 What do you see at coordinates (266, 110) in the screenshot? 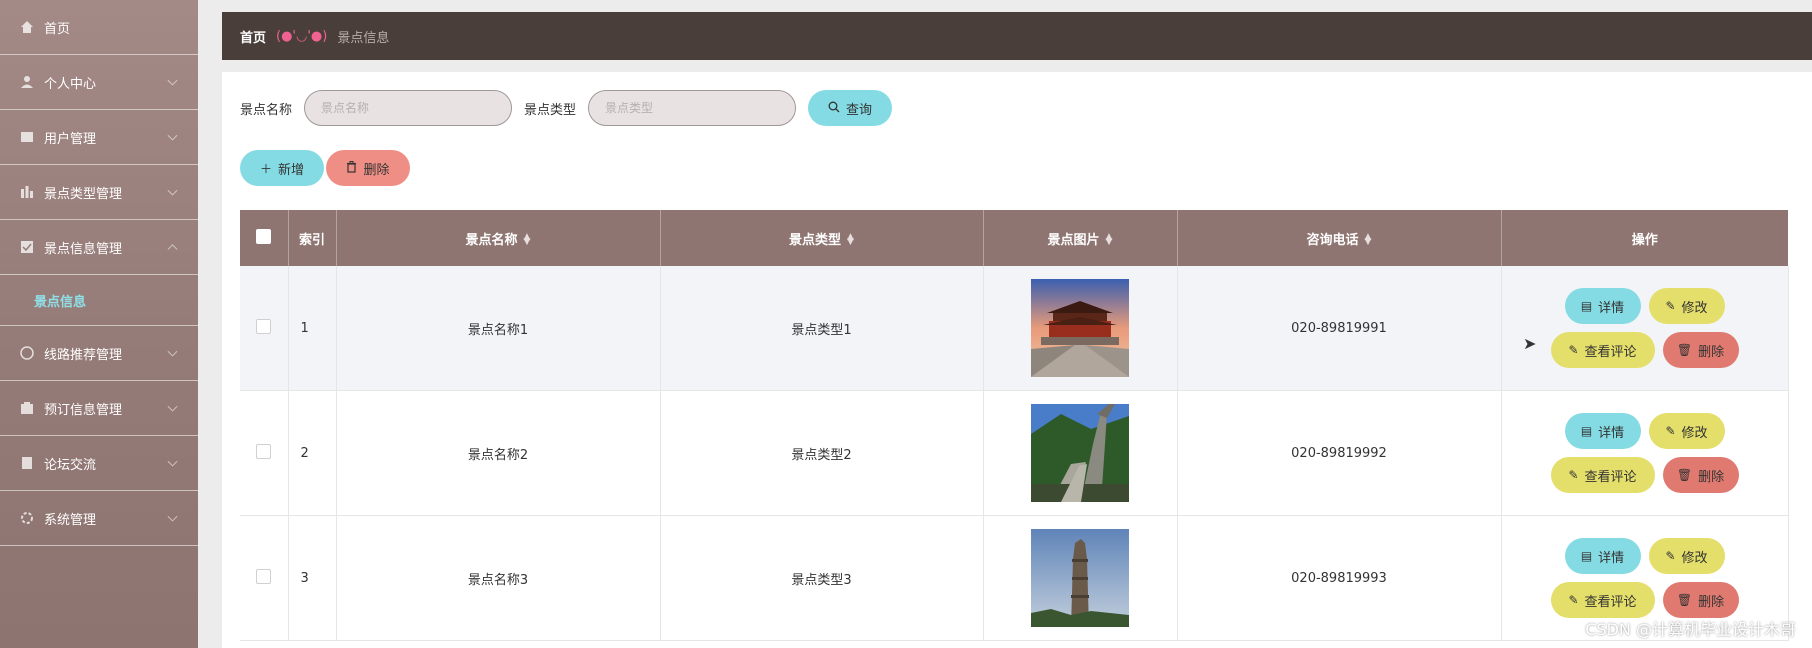
I see `spot-name-label: 景点名称` at bounding box center [266, 110].